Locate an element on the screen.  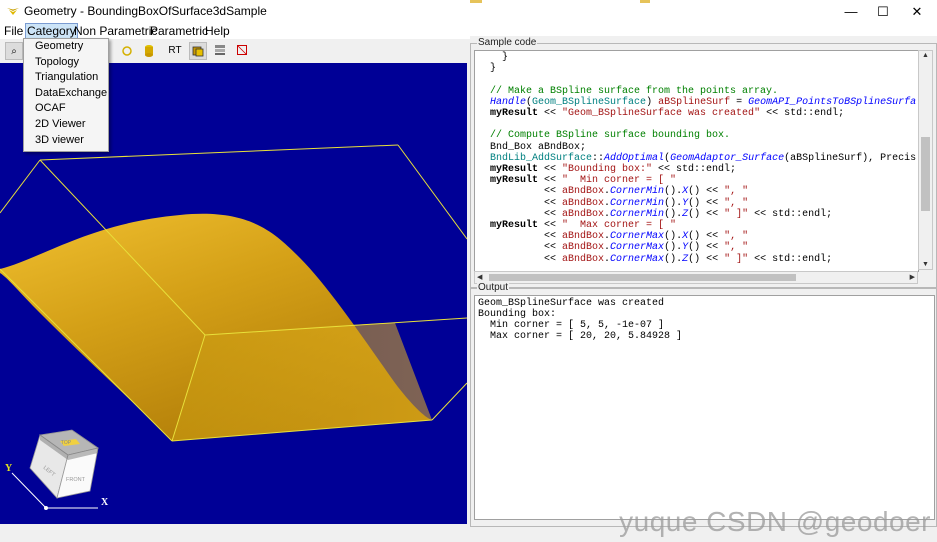
rt-button: RT is located at coordinates (175, 51).